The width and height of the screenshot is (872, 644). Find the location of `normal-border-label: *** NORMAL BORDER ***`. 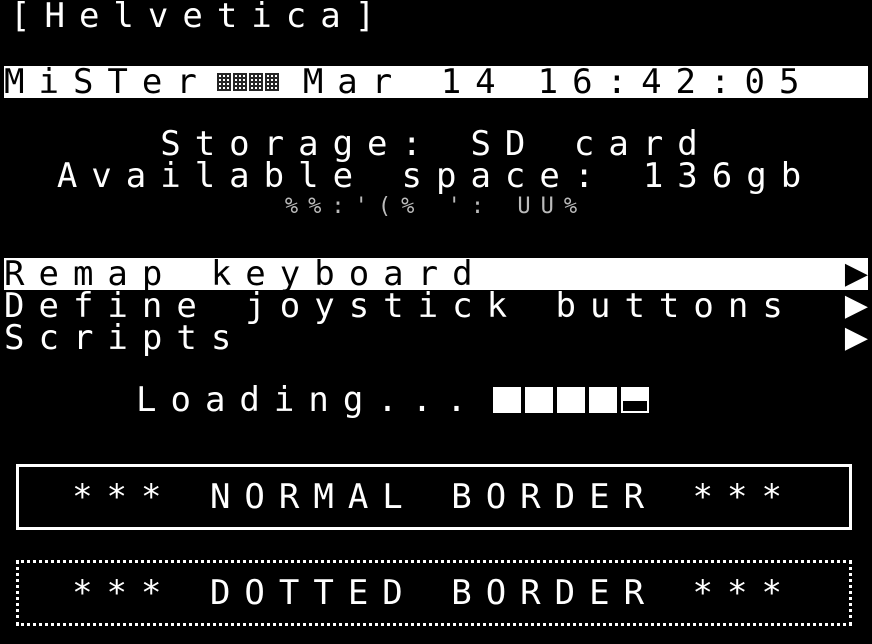

normal-border-label: *** NORMAL BORDER *** is located at coordinates (434, 497).